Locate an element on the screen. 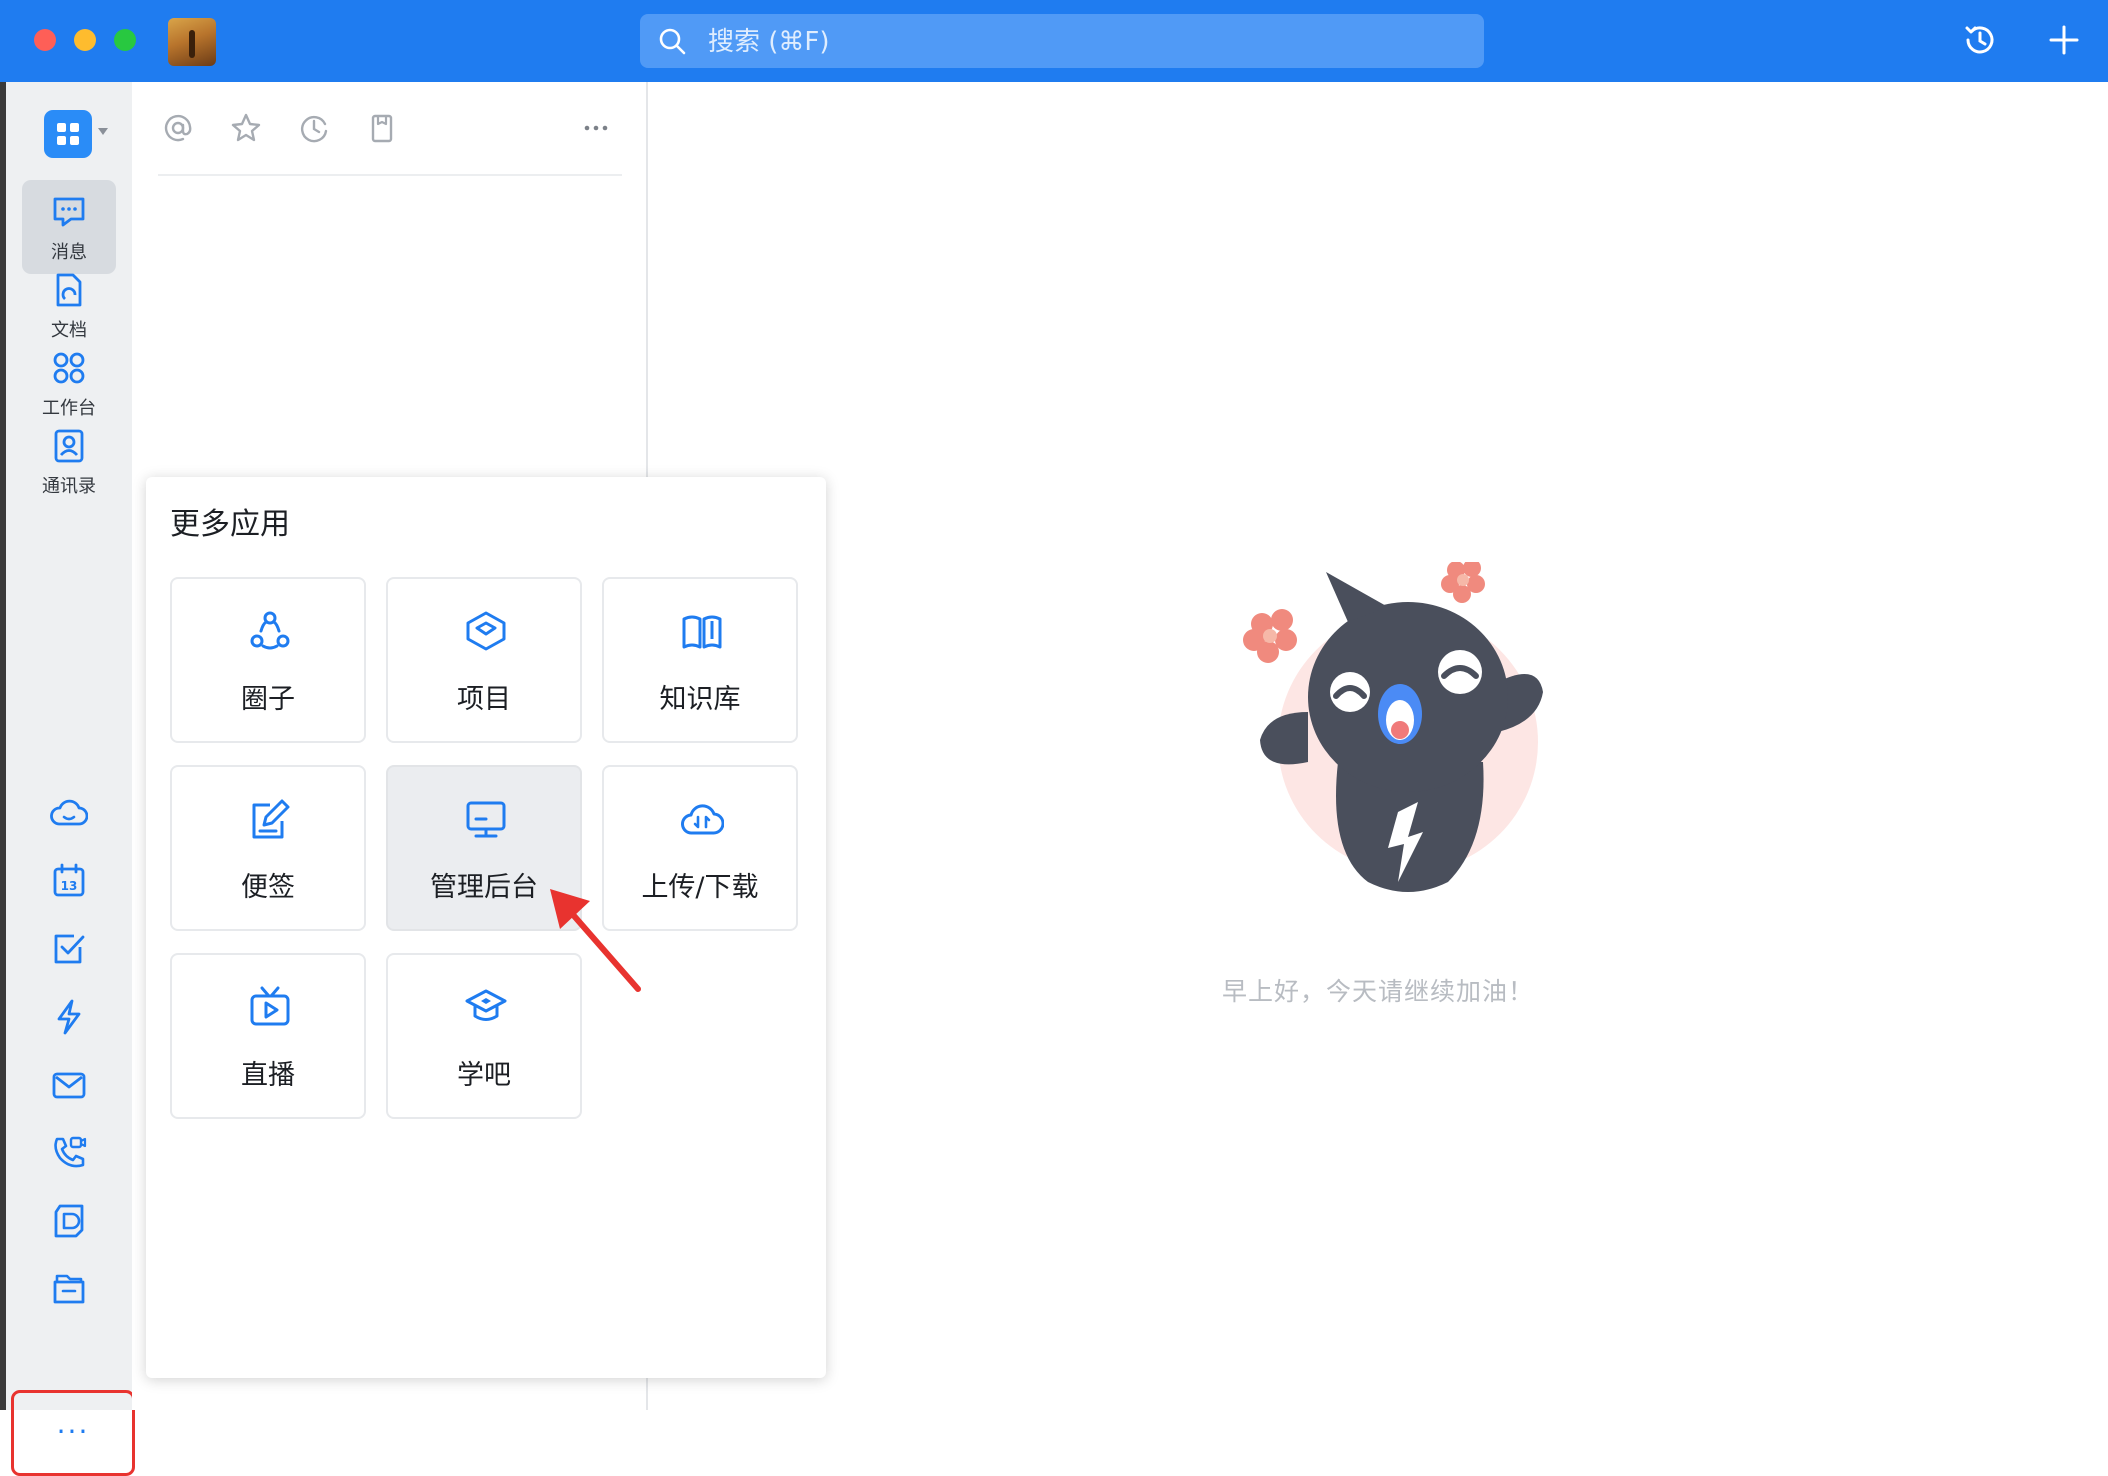 The height and width of the screenshot is (1476, 2108). clock-icon is located at coordinates (314, 128).